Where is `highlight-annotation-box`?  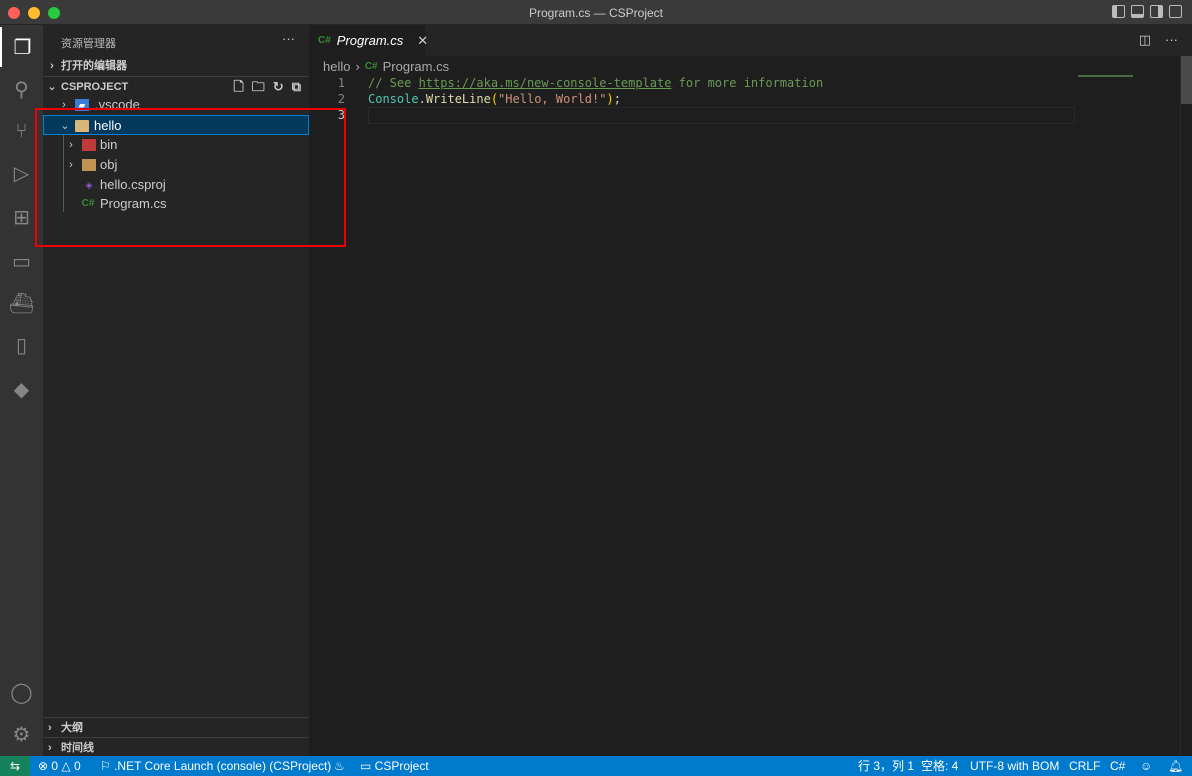
highlight-annotation-box is located at coordinates (190, 177).